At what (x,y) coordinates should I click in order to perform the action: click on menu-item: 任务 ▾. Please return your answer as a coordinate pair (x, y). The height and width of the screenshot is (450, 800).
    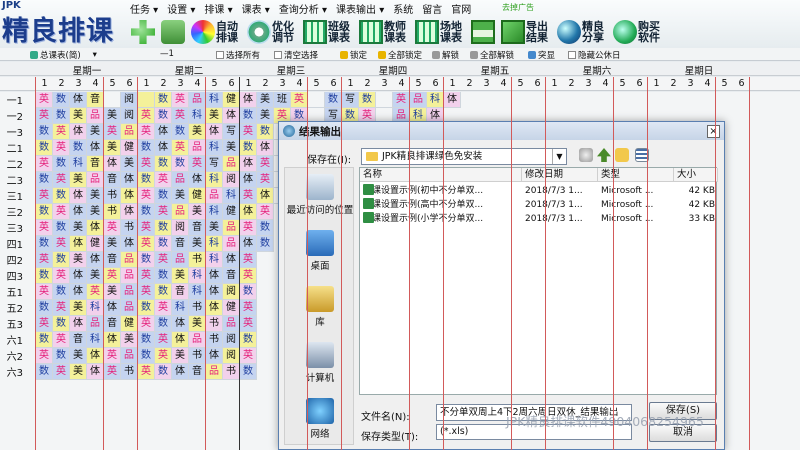
    Looking at the image, I should click on (144, 8).